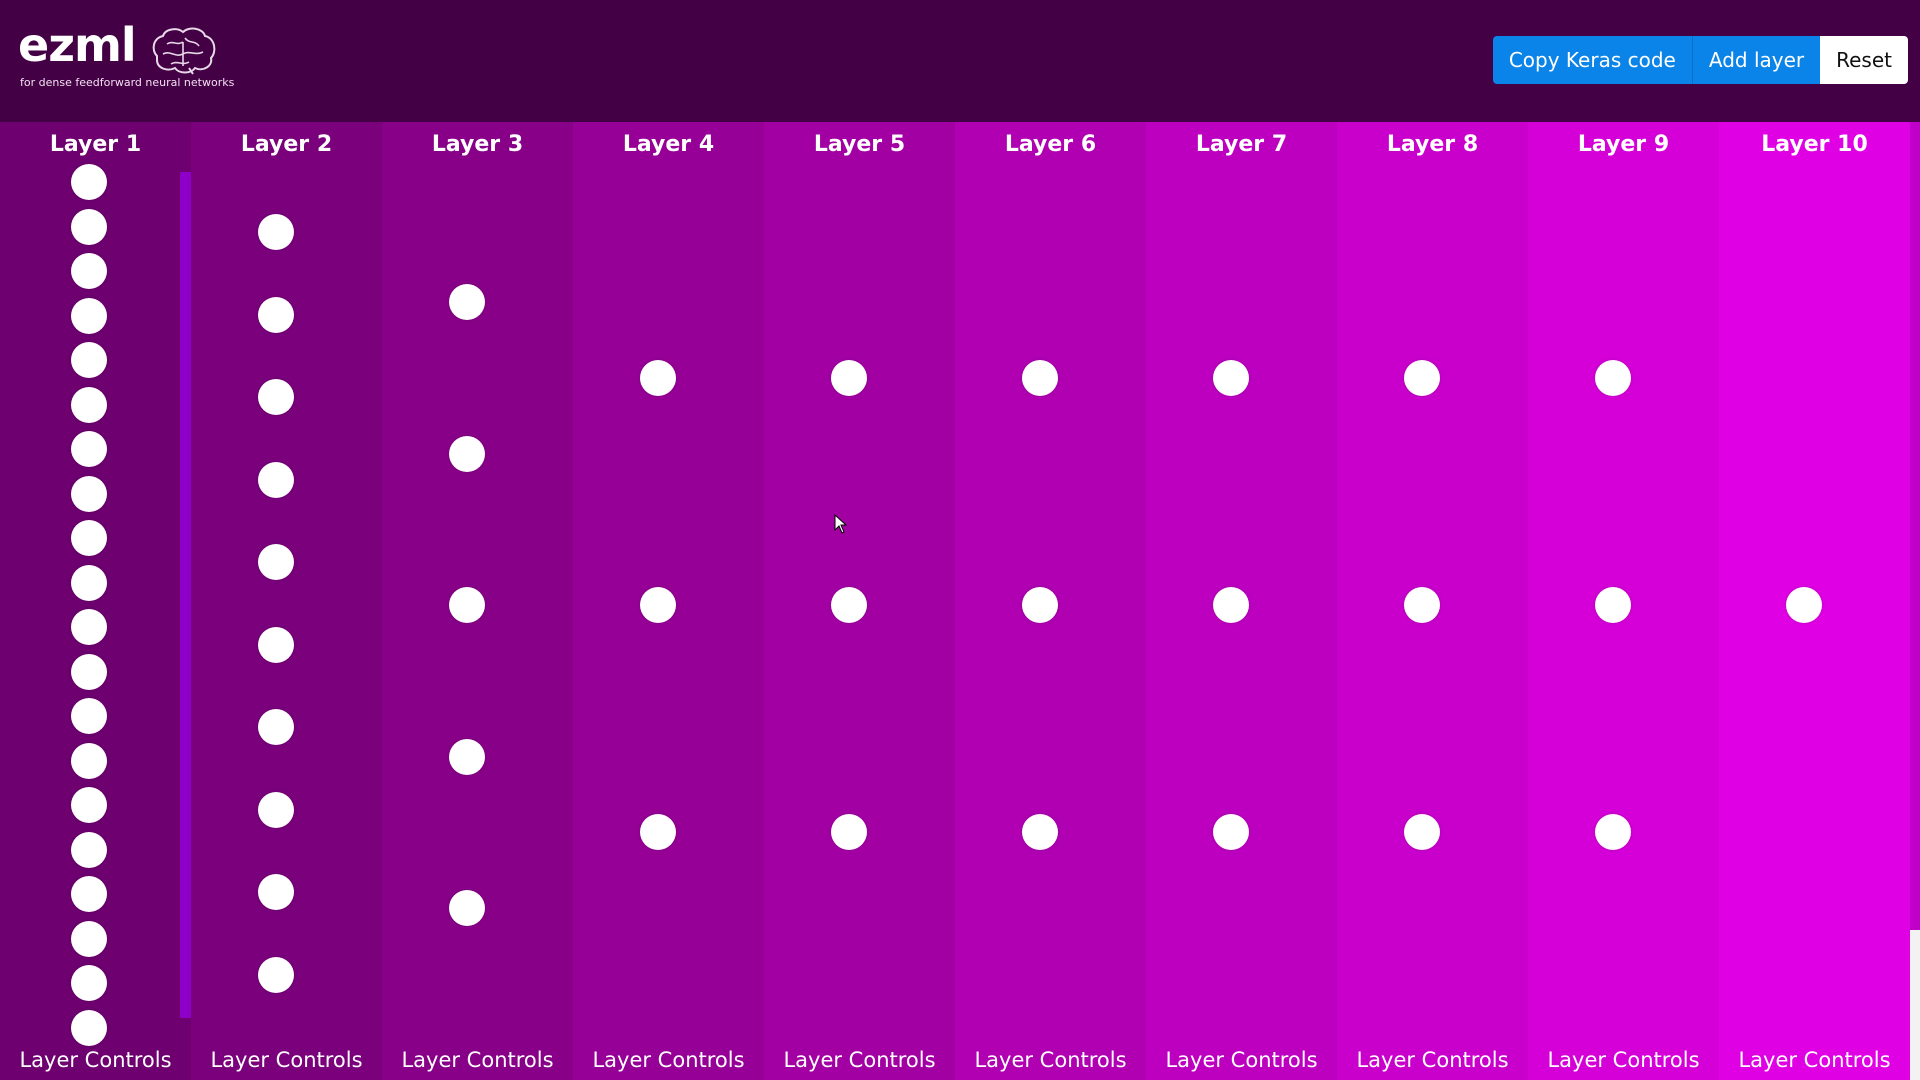 The width and height of the screenshot is (1920, 1080). Describe the element at coordinates (1915, 1005) in the screenshot. I see `page-scrollbar-thumb` at that location.